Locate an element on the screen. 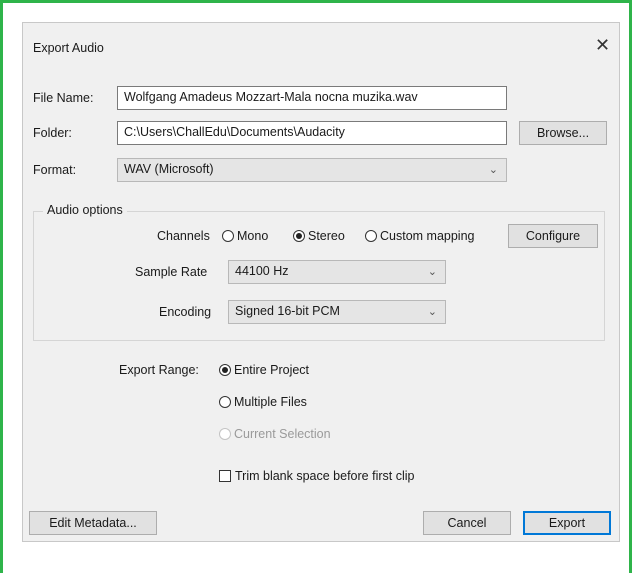 This screenshot has width=632, height=576. format-label: Format: is located at coordinates (55, 170).